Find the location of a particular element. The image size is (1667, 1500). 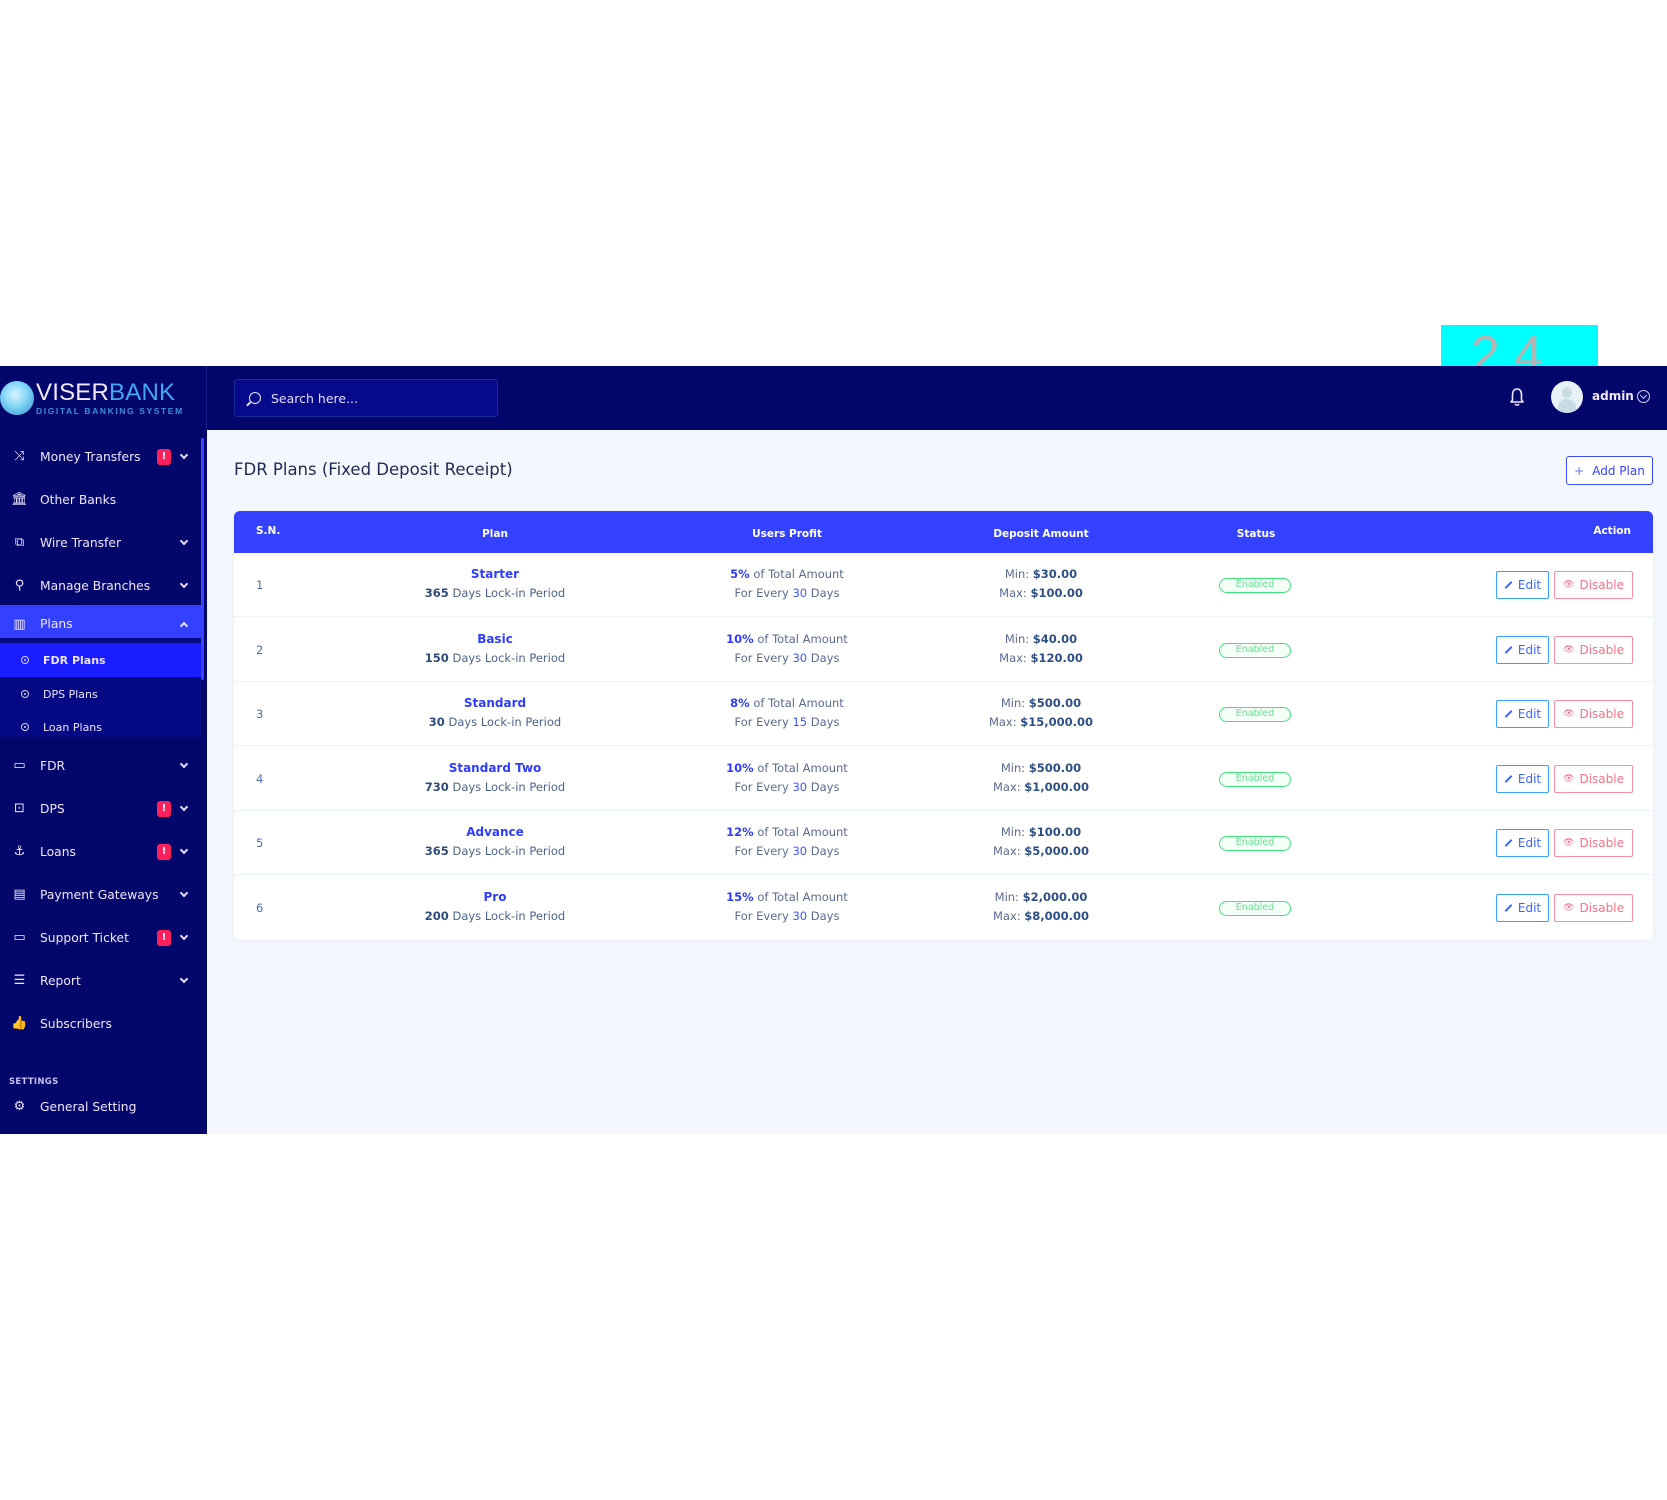

sidebar-item-label: Wire Transfer is located at coordinates (81, 542).